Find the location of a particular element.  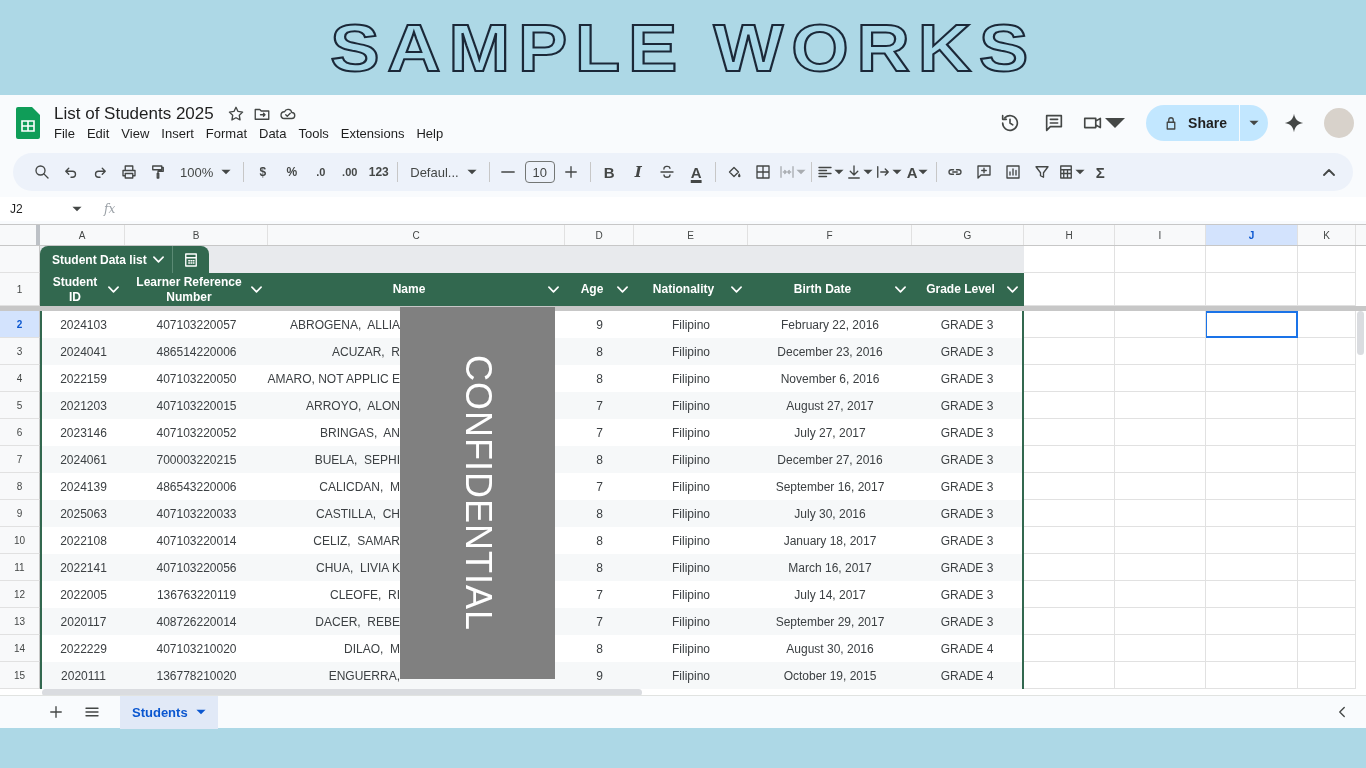

share-button: Share is located at coordinates (1193, 122).